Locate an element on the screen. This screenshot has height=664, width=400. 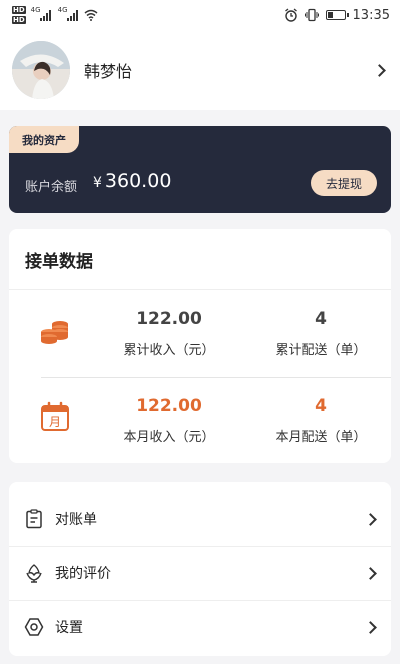
hd-label-1: HD is located at coordinates (19, 10).